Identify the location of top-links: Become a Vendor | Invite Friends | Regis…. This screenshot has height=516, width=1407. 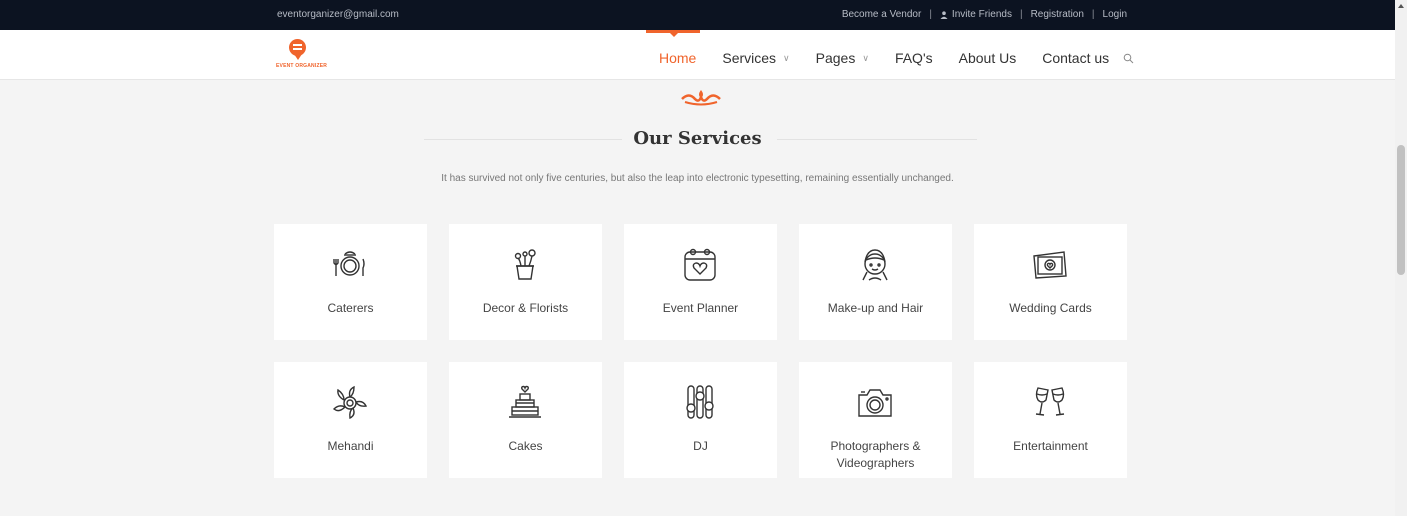
(984, 14).